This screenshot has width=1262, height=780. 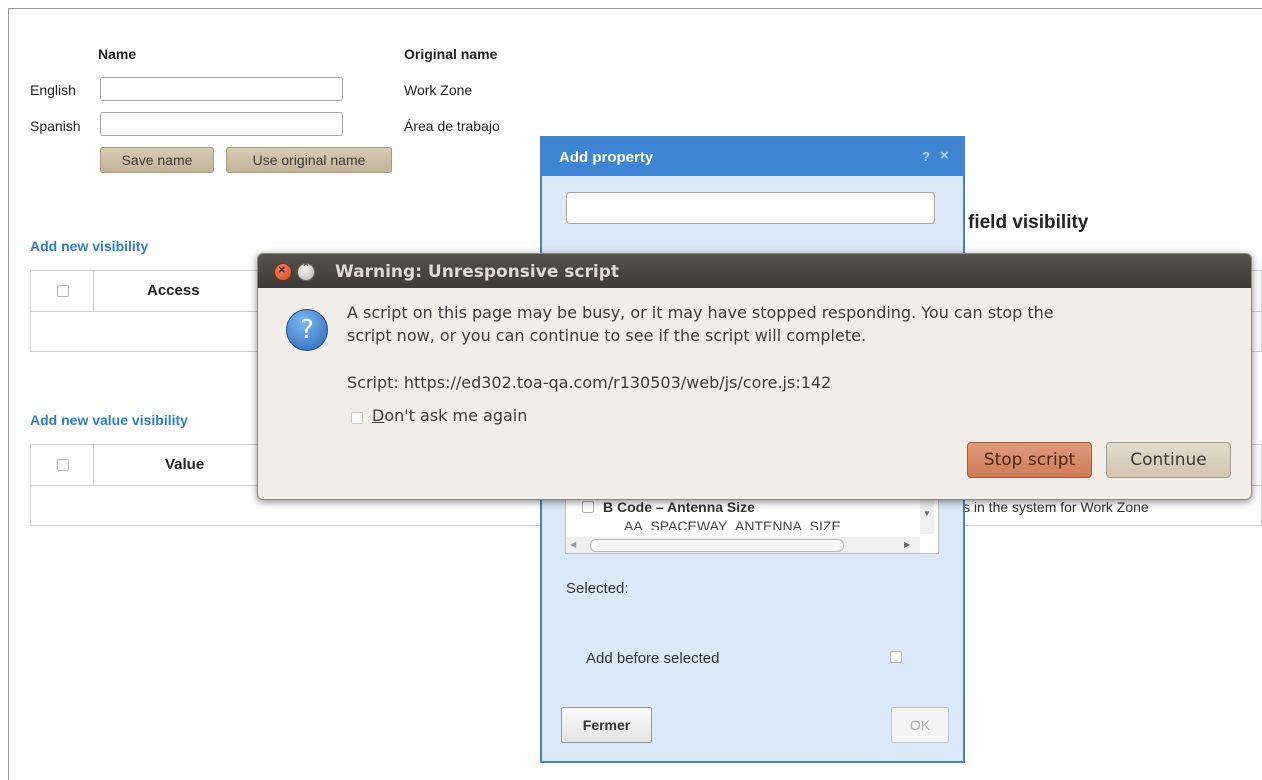 I want to click on dialog-title: Add property, so click(x=606, y=157).